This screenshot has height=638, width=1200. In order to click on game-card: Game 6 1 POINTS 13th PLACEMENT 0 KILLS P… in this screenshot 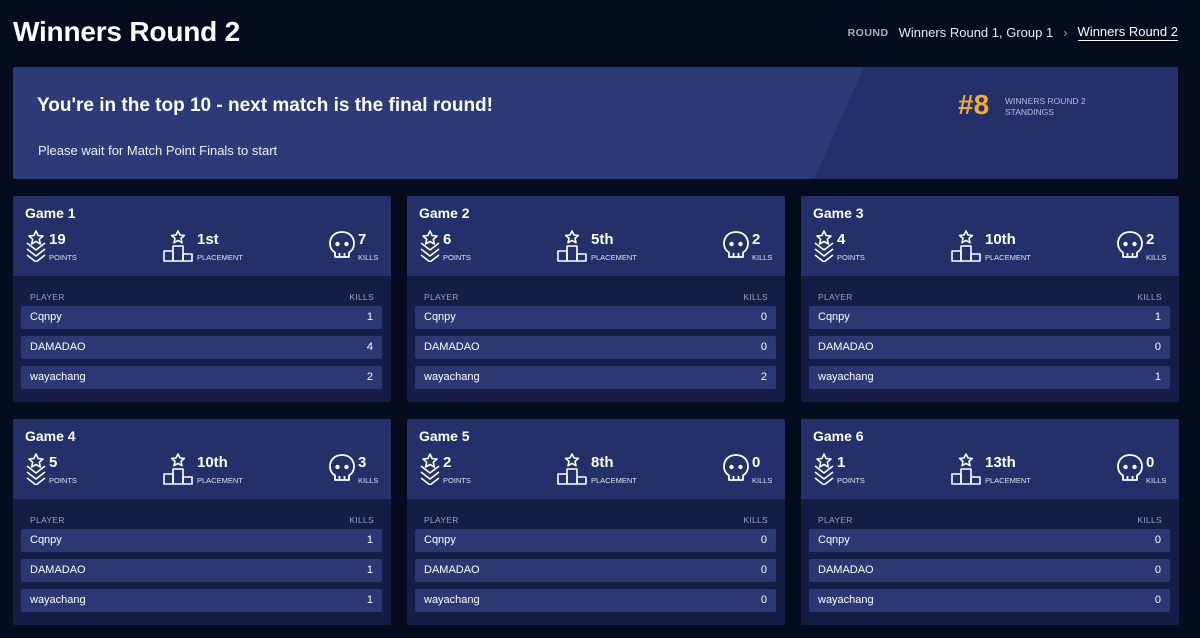, I will do `click(990, 522)`.